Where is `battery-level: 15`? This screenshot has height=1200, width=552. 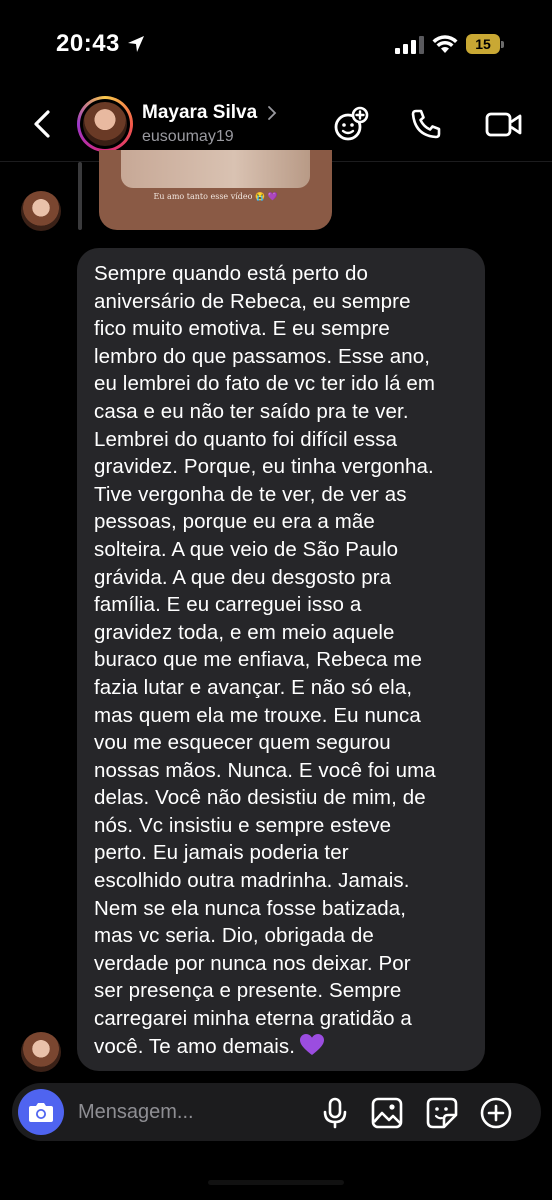 battery-level: 15 is located at coordinates (483, 44).